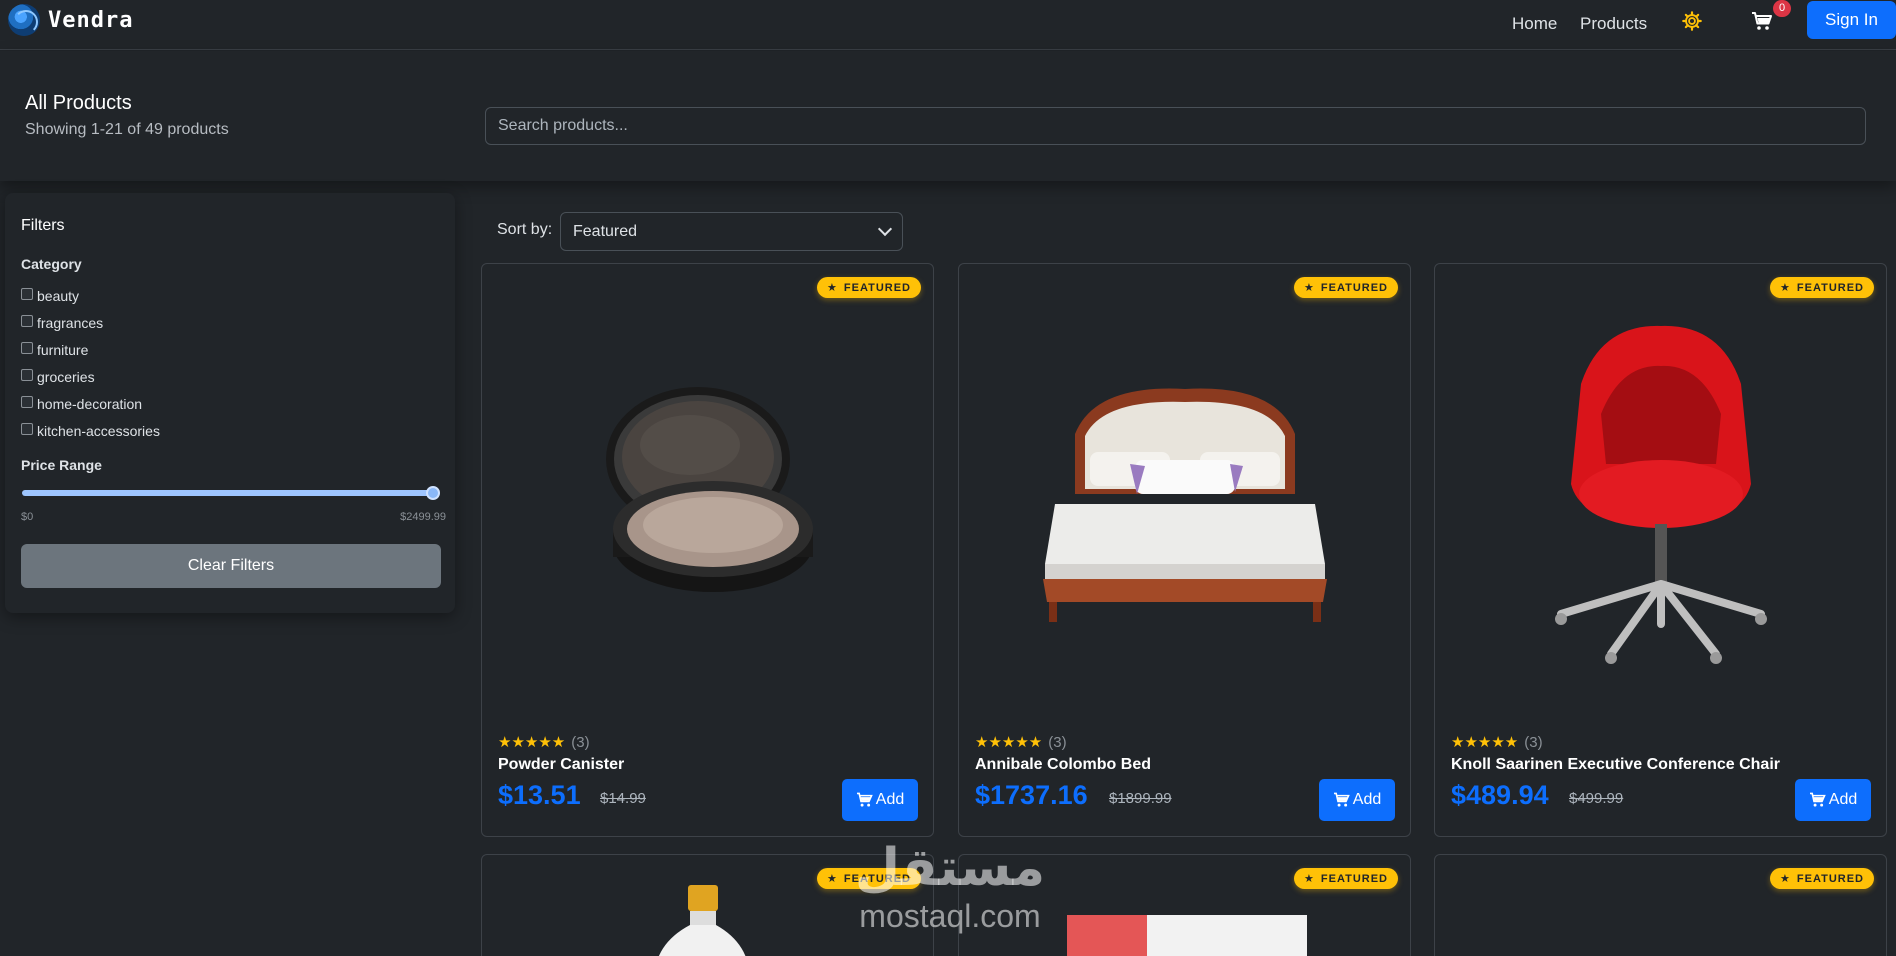  What do you see at coordinates (63, 349) in the screenshot?
I see `category-label: furniture` at bounding box center [63, 349].